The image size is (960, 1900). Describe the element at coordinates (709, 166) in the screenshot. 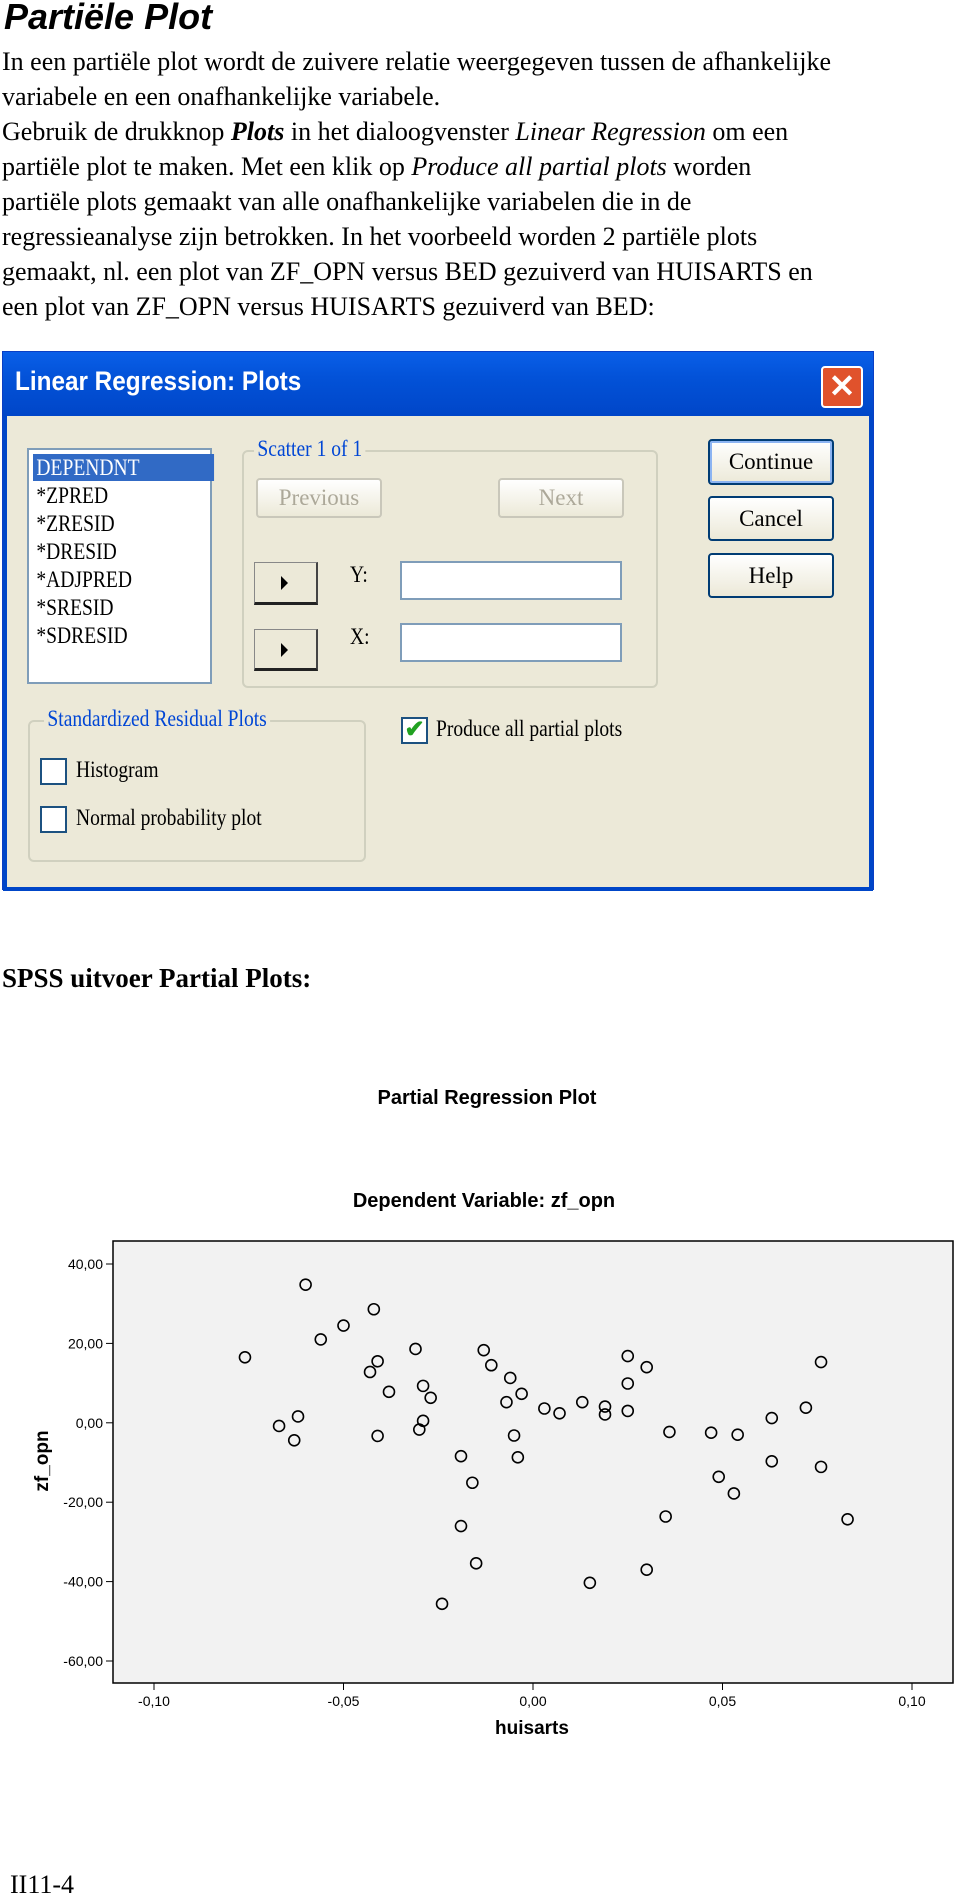

I see `text-segment: worden` at that location.